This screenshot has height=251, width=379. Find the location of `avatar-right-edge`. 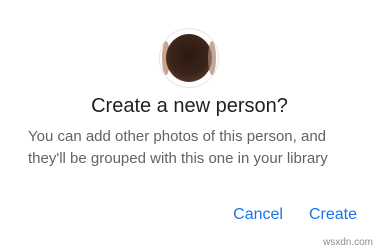

avatar-right-edge is located at coordinates (212, 58).